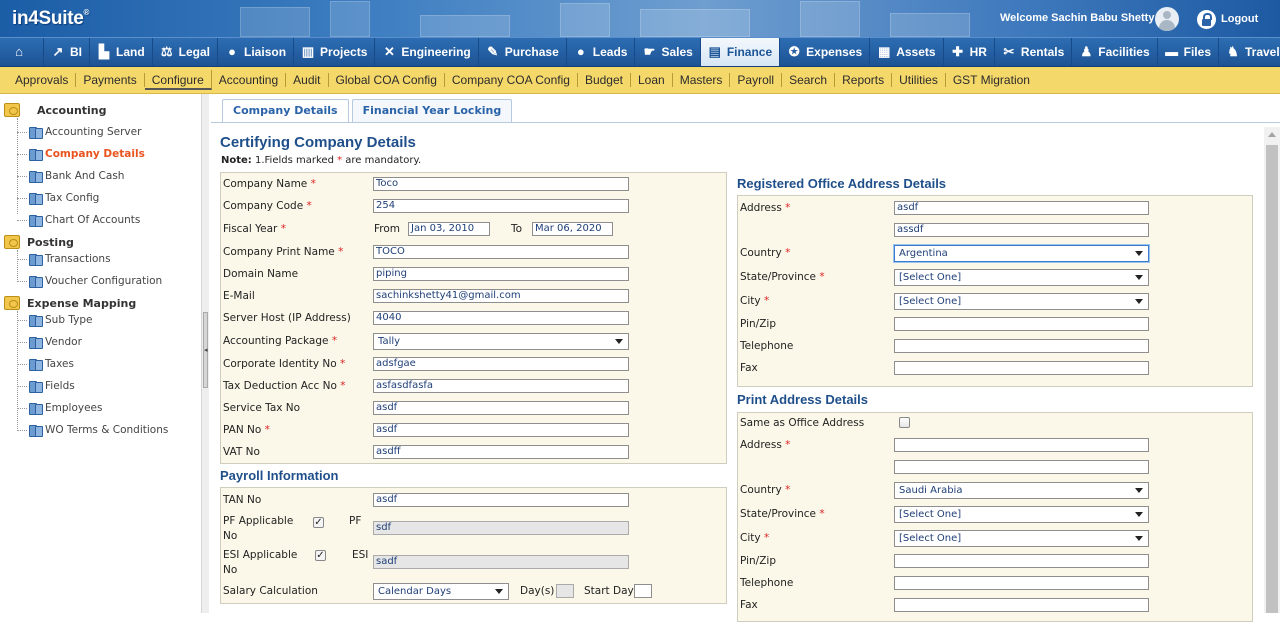 This screenshot has width=1280, height=622. What do you see at coordinates (432, 111) in the screenshot?
I see `tab-financial-year-locking: Financial Year Locking` at bounding box center [432, 111].